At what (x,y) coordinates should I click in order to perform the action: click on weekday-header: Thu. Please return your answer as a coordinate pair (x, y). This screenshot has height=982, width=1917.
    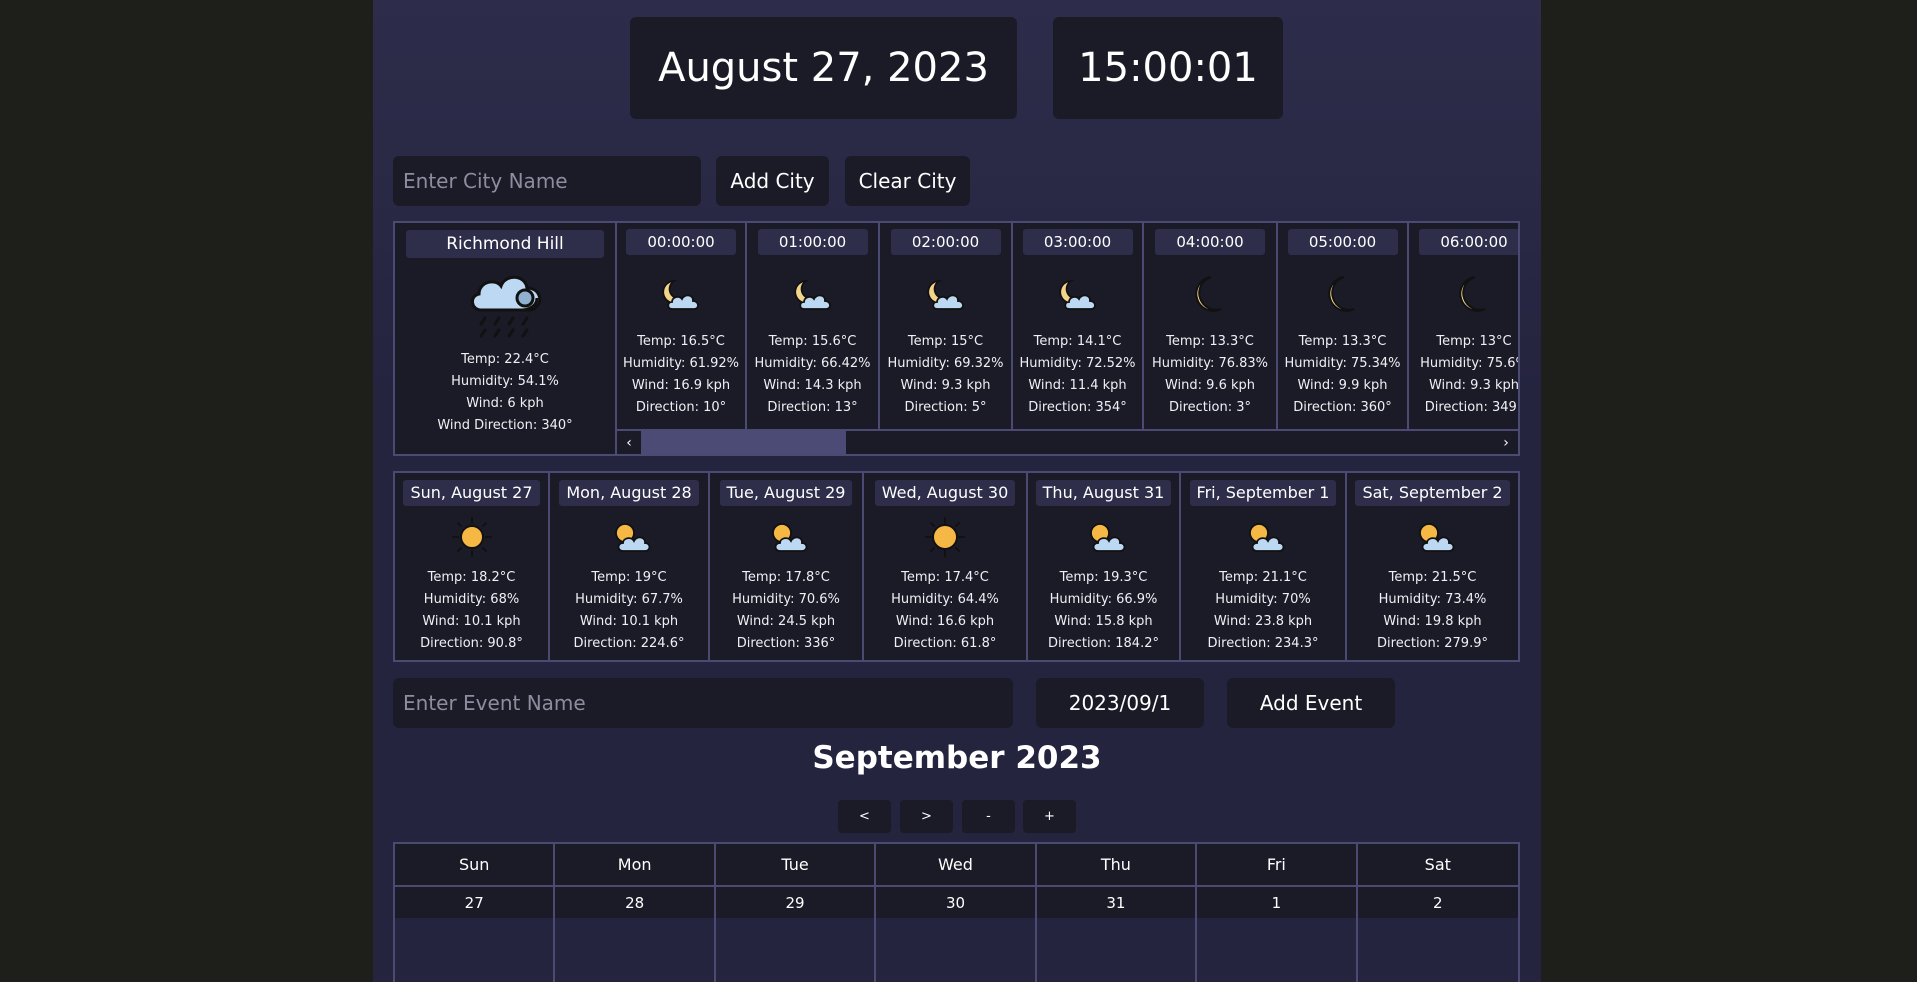
    Looking at the image, I should click on (1117, 865).